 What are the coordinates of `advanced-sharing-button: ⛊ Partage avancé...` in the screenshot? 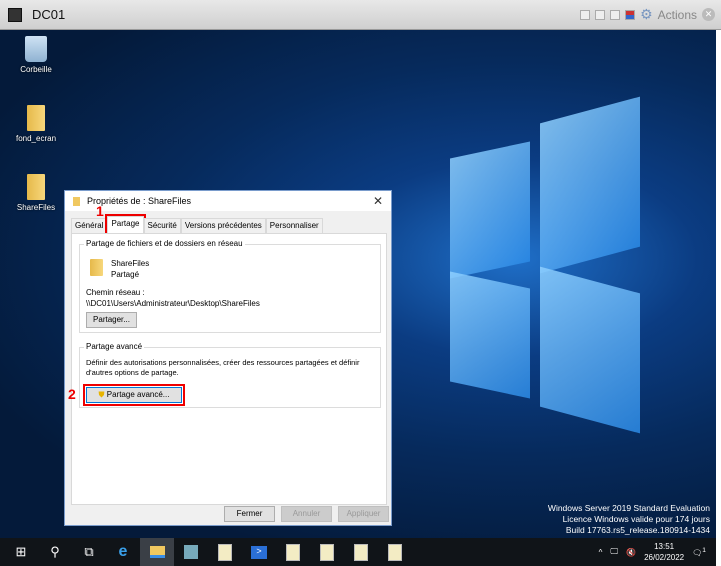 It's located at (134, 395).